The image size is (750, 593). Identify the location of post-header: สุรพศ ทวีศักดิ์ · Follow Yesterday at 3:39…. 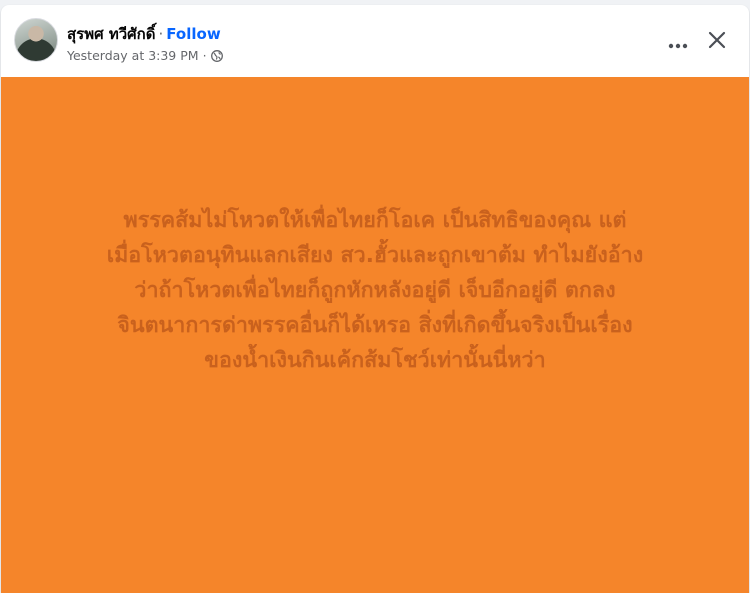
(375, 40).